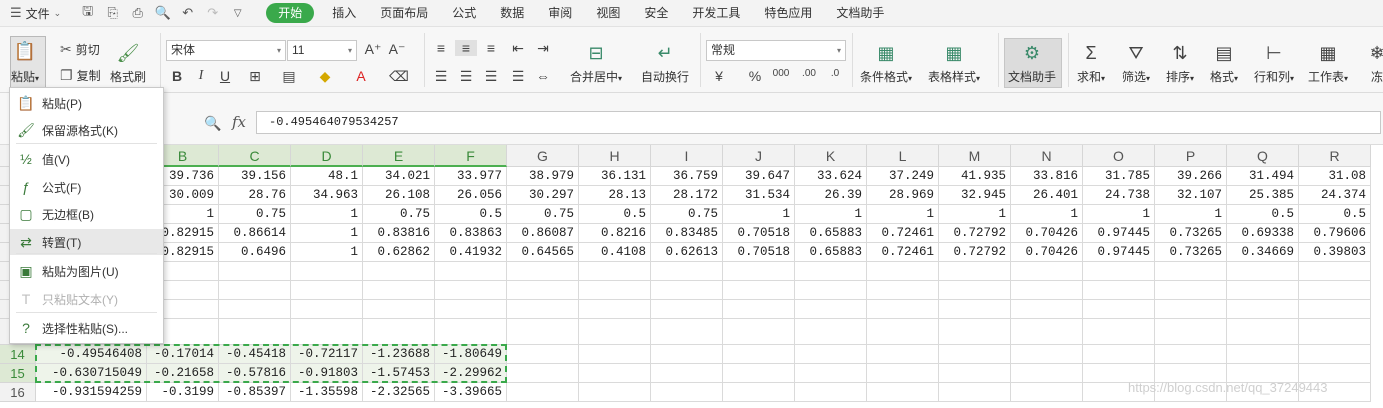 The width and height of the screenshot is (1383, 408). I want to click on grid-cell: 0.4108, so click(615, 252).